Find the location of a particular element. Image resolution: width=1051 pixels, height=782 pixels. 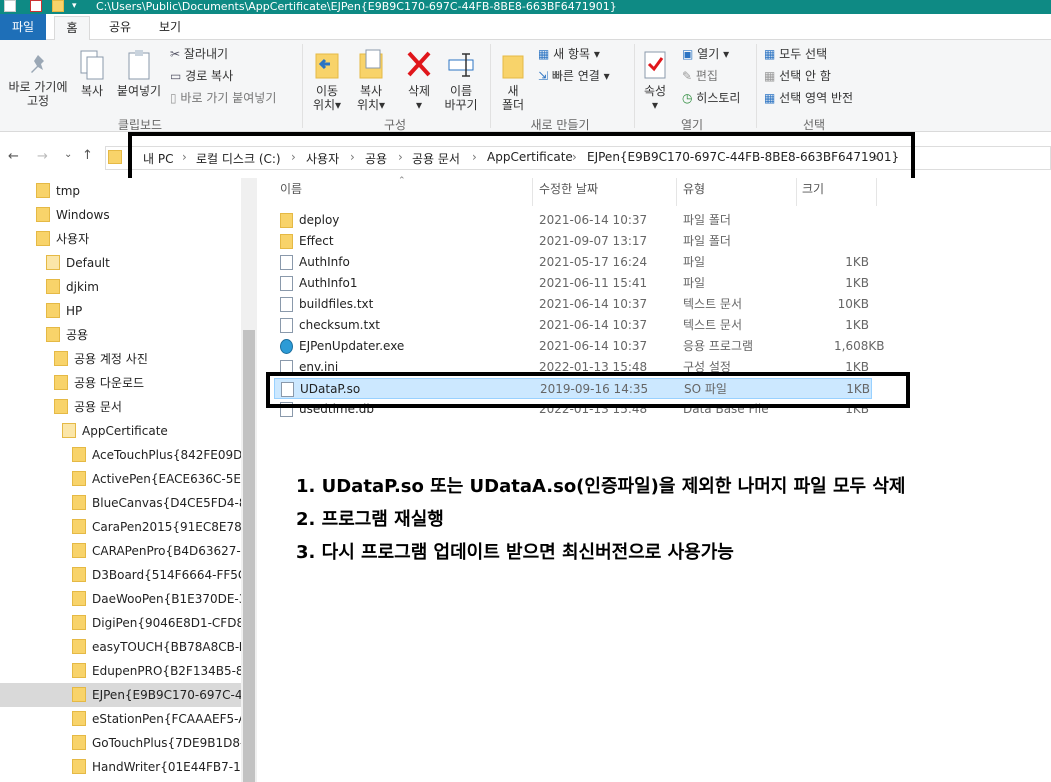

sidebar-item-label: GoTouchPlus{7DE9B1D8-35 is located at coordinates (176, 743).